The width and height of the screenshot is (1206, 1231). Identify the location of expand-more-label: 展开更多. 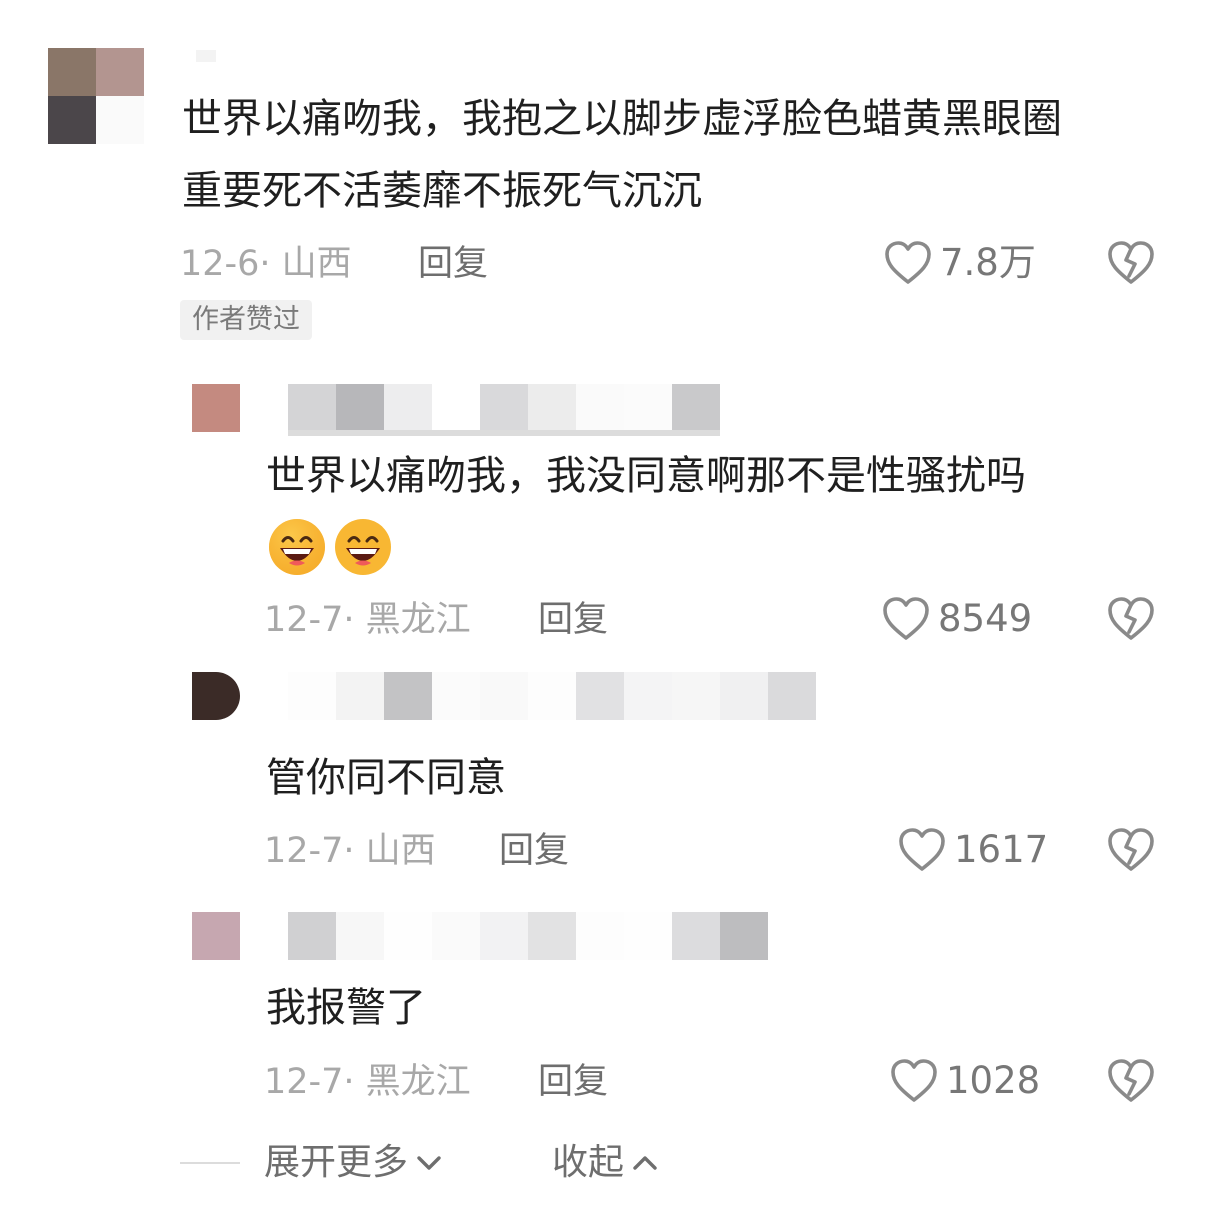
(336, 1162).